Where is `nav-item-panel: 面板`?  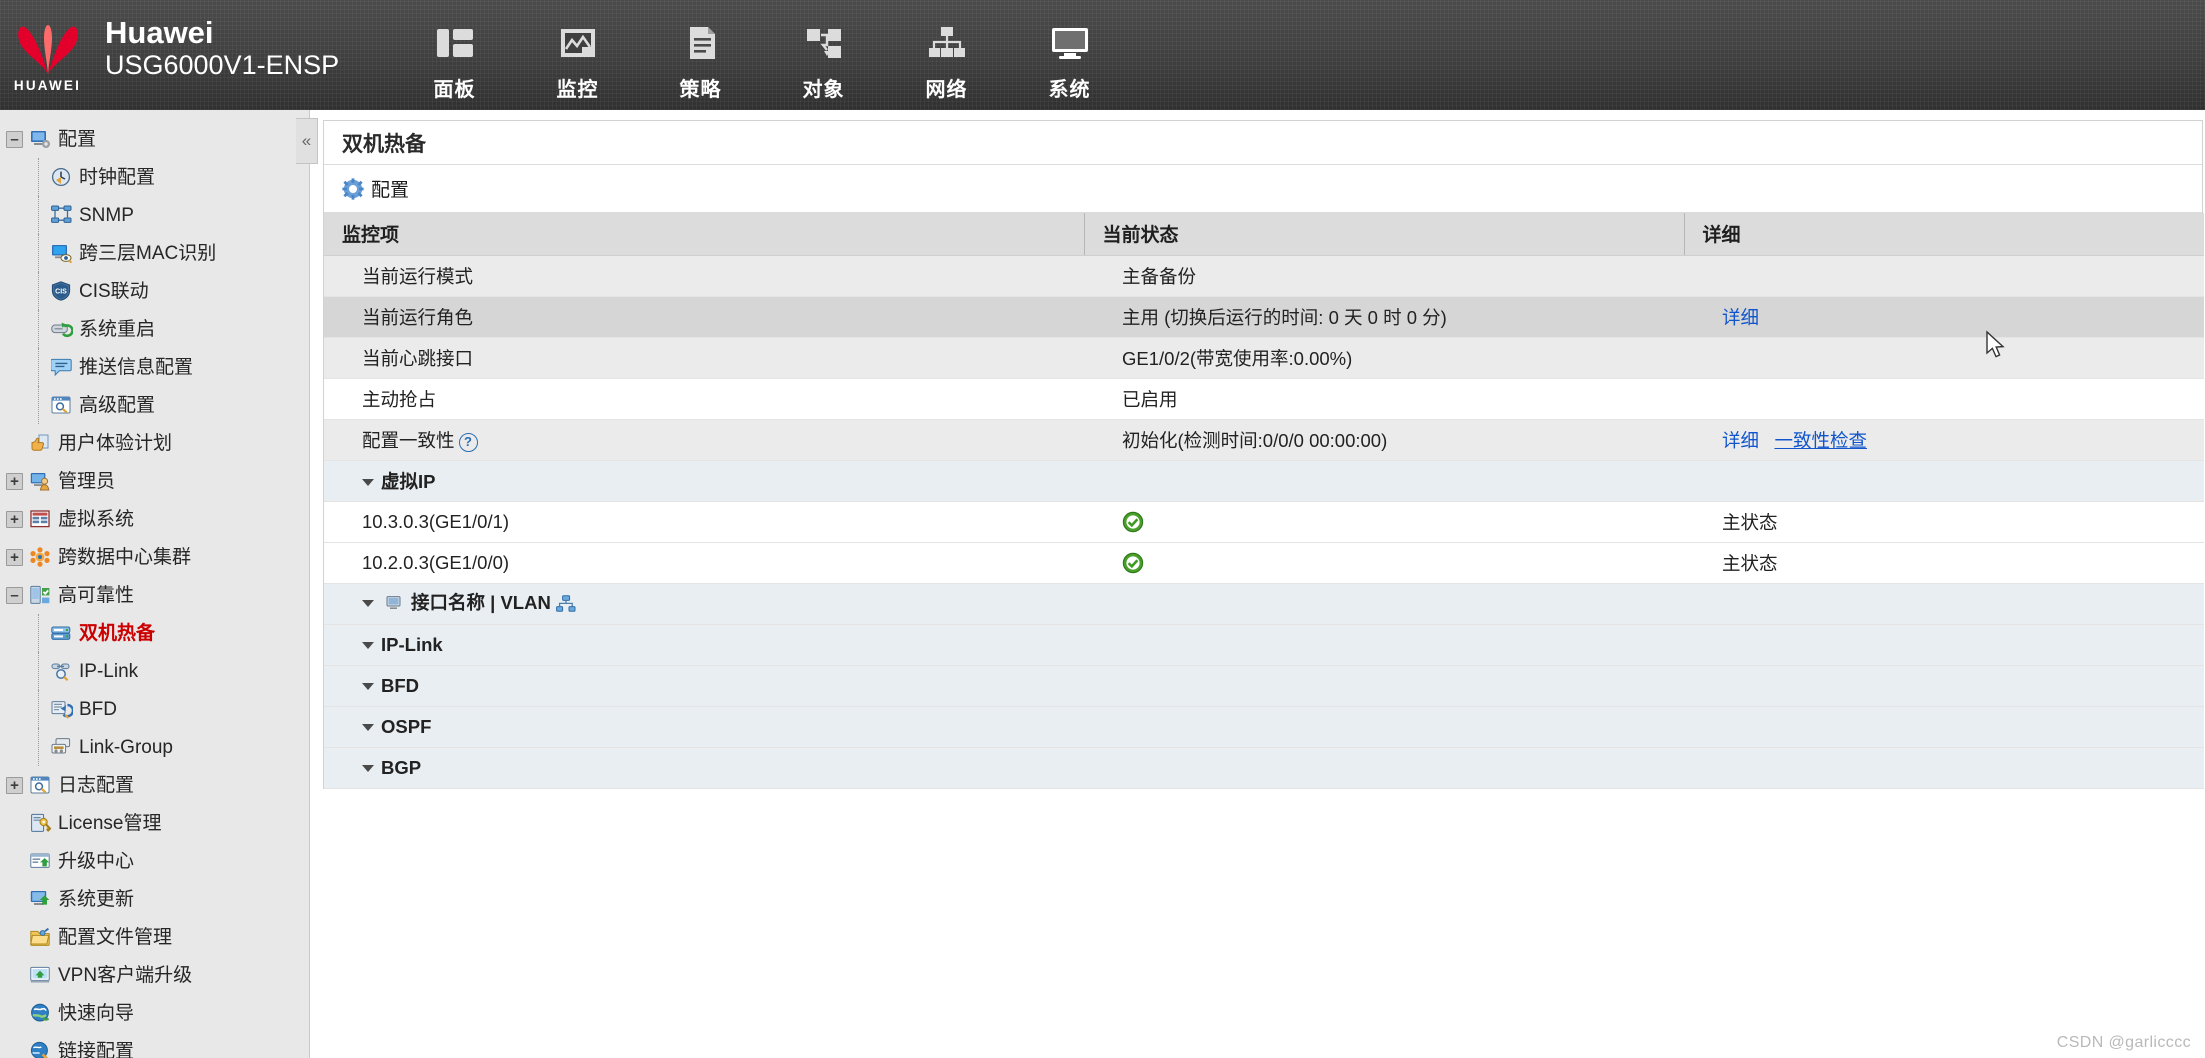 nav-item-panel: 面板 is located at coordinates (454, 55).